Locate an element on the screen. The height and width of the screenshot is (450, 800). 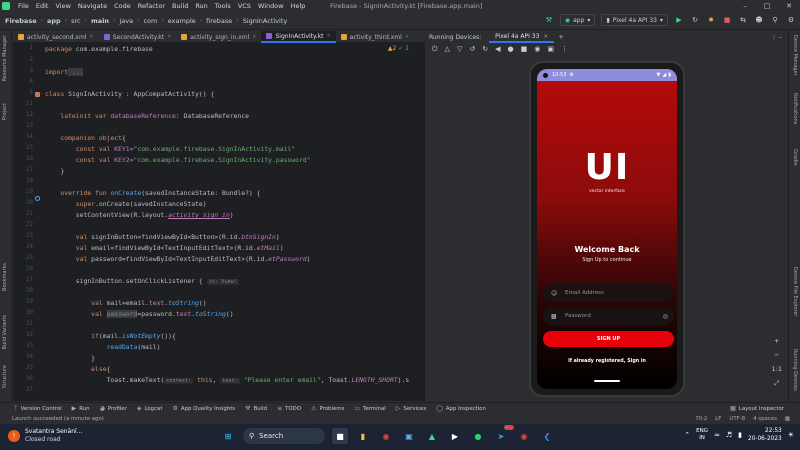
run-tab: ▶ Run is located at coordinates (81, 408).